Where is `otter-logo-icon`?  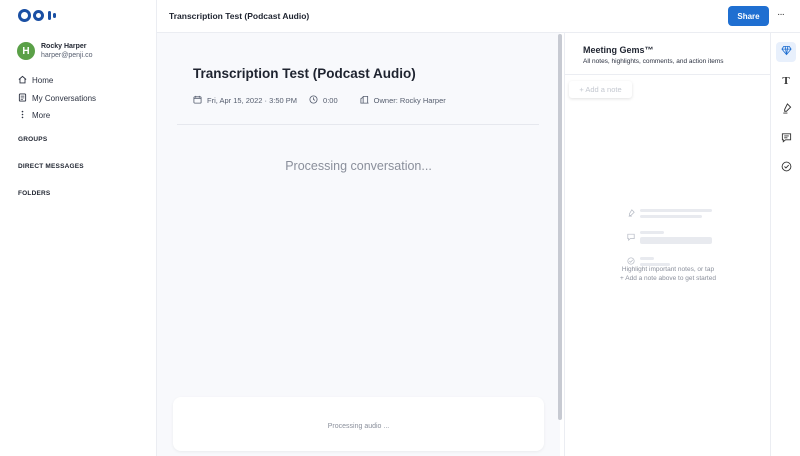
otter-logo-icon is located at coordinates (37, 15).